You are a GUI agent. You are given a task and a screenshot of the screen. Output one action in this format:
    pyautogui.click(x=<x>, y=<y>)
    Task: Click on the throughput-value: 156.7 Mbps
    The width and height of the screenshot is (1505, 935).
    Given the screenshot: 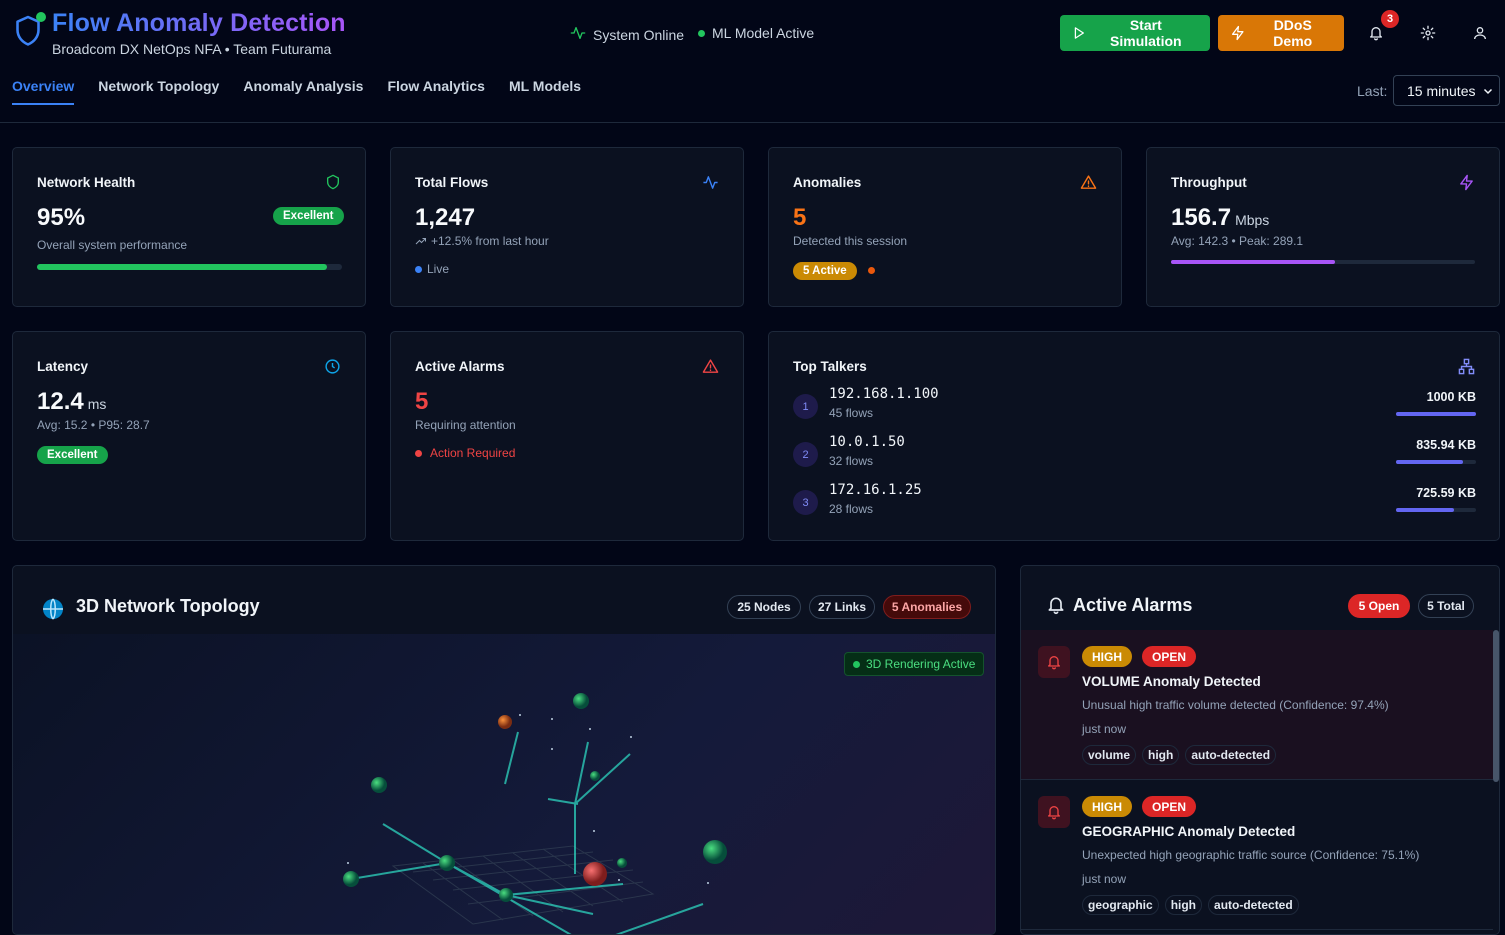 What is the action you would take?
    pyautogui.click(x=1220, y=217)
    